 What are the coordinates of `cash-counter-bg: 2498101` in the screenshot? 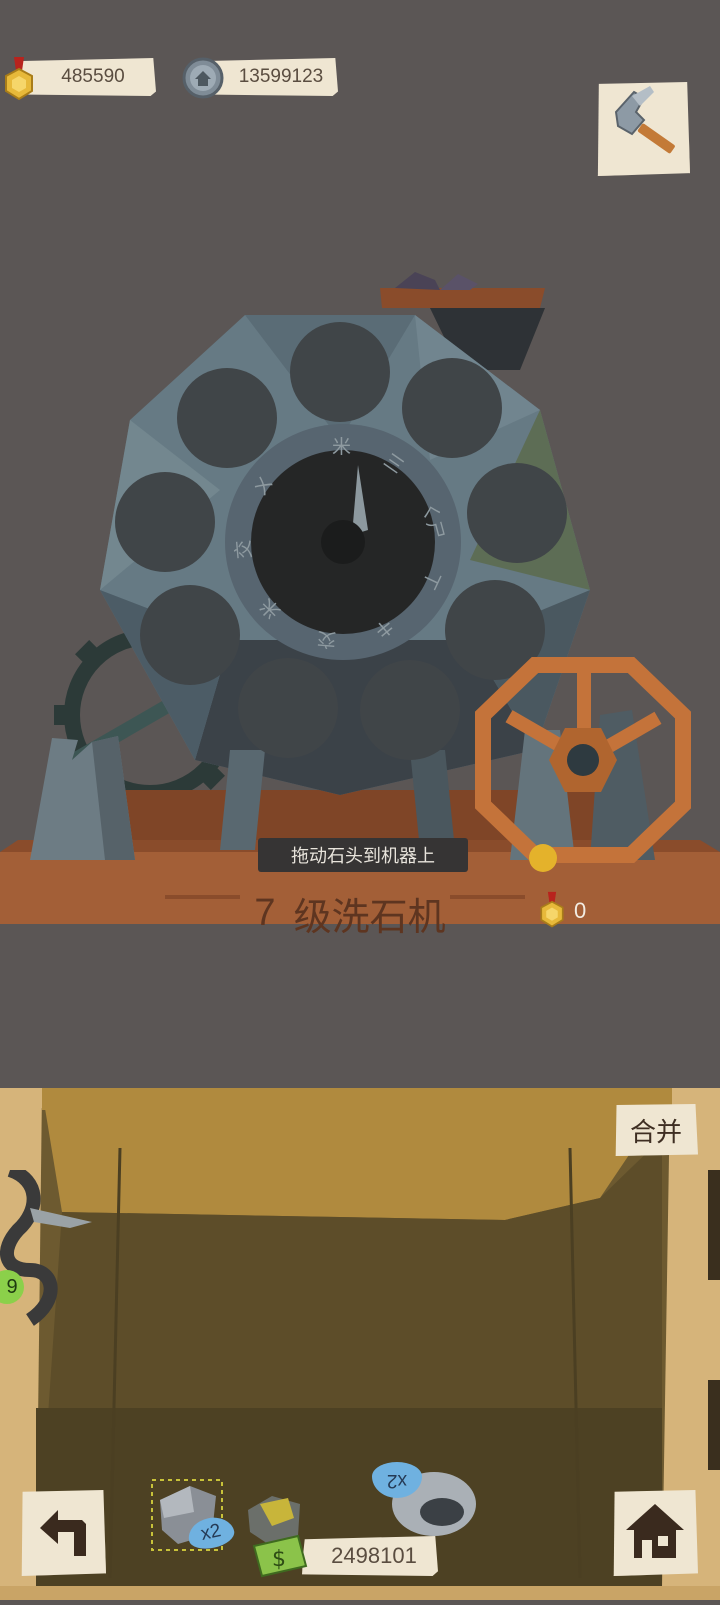 It's located at (370, 1556).